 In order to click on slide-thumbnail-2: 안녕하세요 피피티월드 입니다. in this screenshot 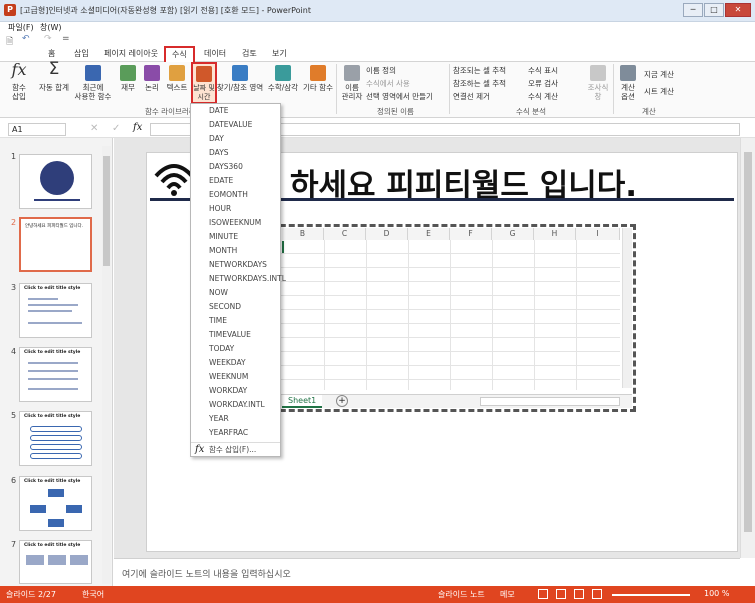, I will do `click(55, 244)`.